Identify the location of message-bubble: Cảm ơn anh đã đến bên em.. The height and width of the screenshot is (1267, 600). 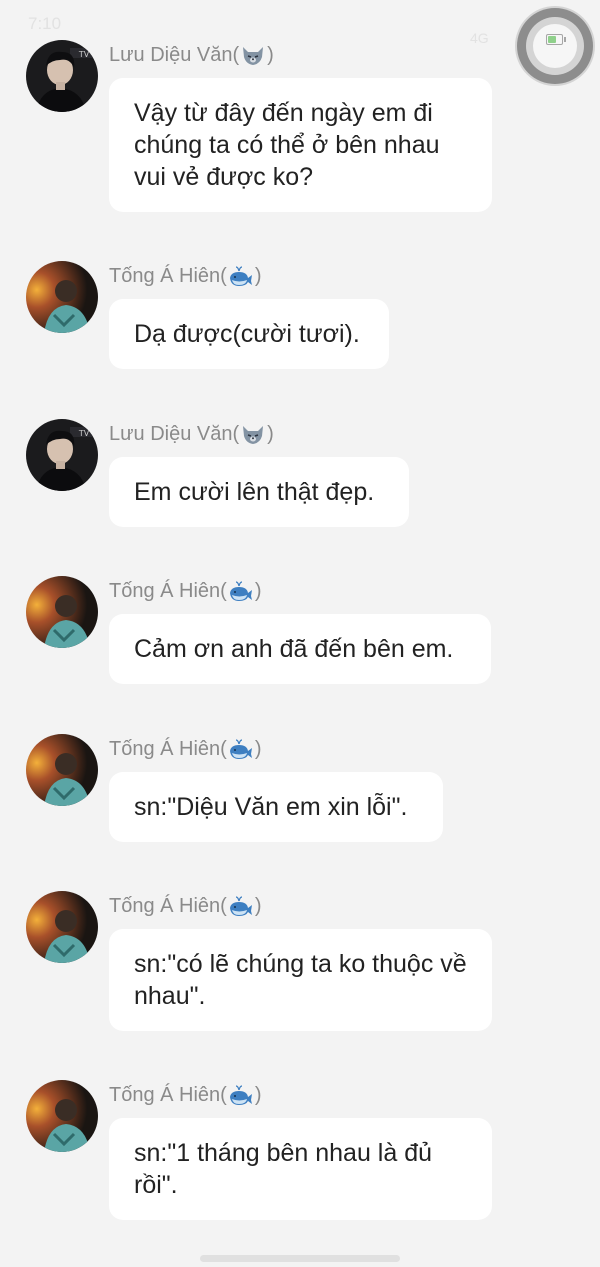
(300, 649).